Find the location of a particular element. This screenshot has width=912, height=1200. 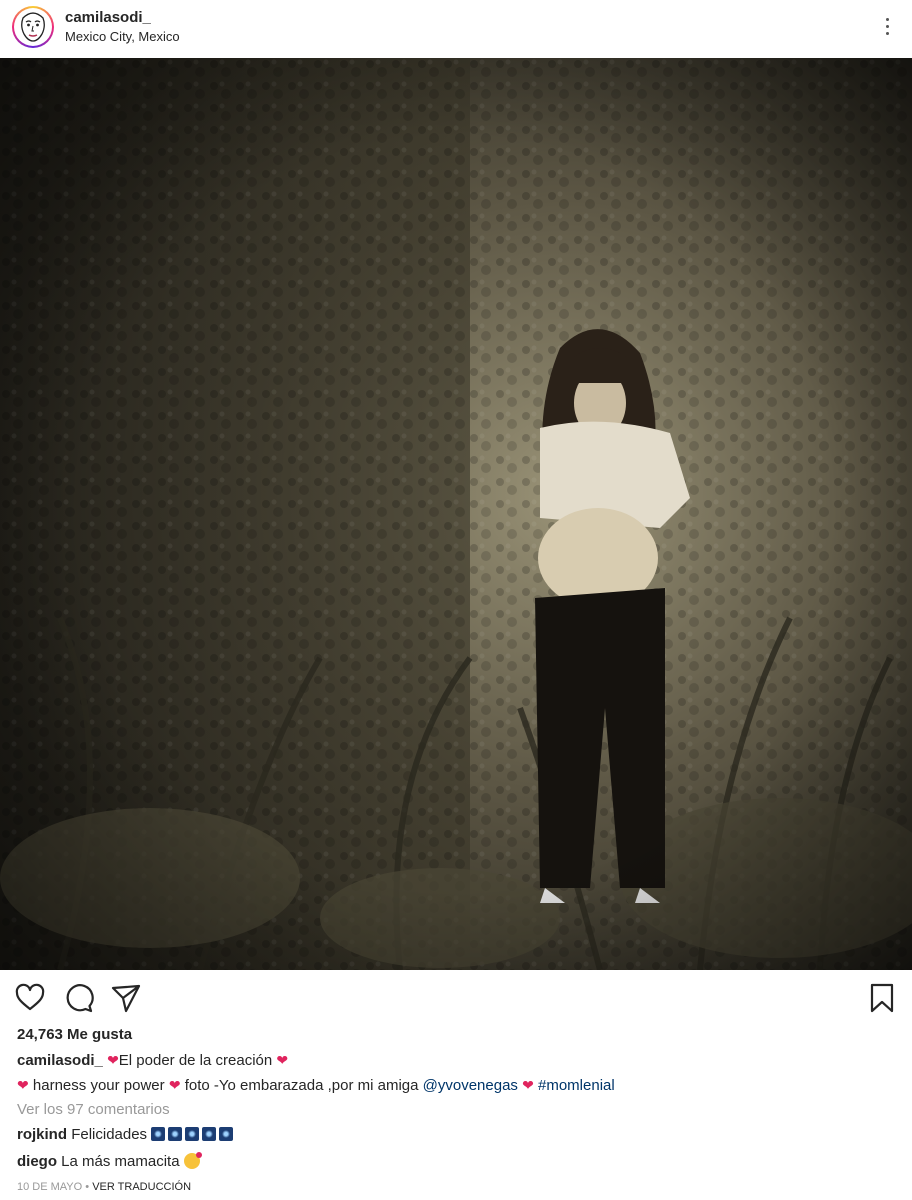

sparkle-emoji-icons is located at coordinates (193, 1134).